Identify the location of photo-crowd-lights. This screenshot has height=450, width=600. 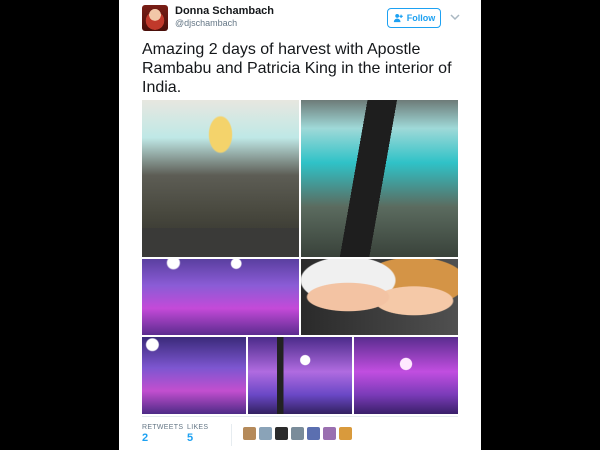
(194, 375).